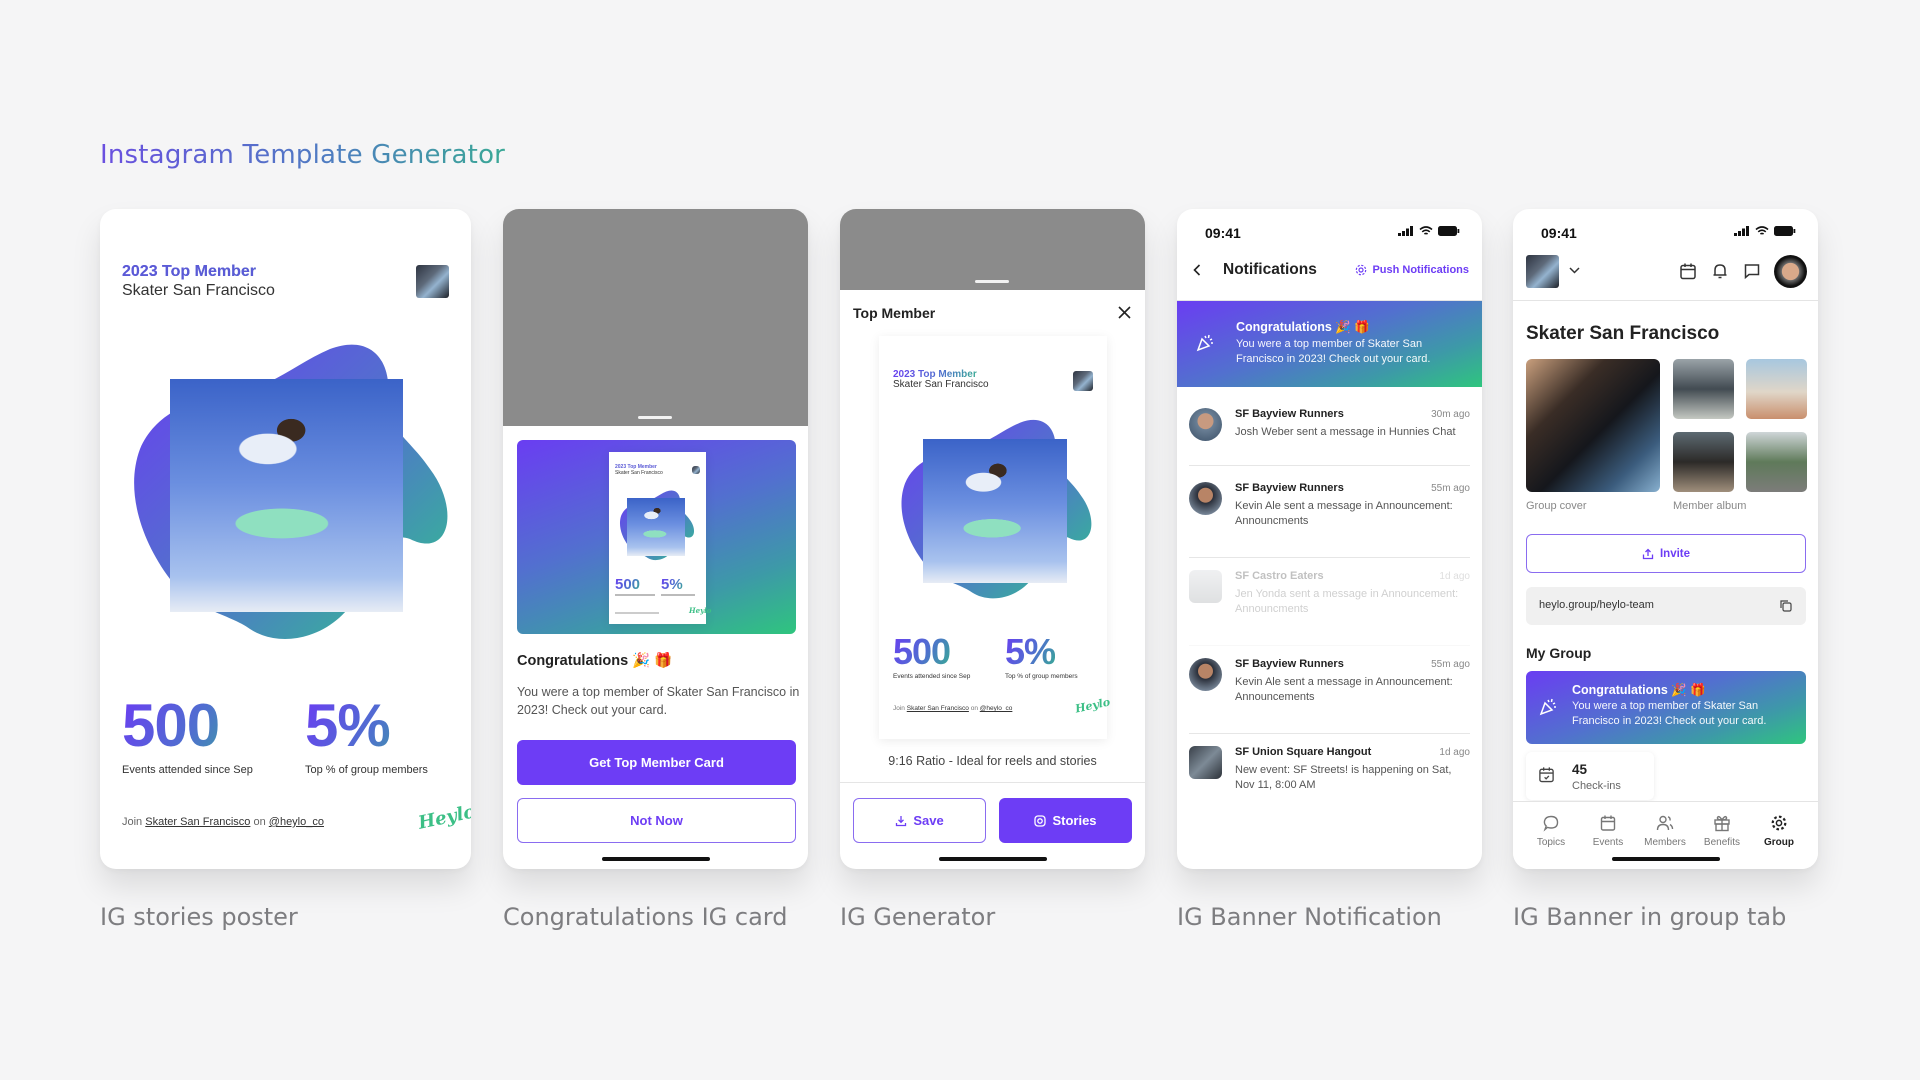 This screenshot has height=1080, width=1920. Describe the element at coordinates (1303, 752) in the screenshot. I see `notification-group: SF Union Square Hangout` at that location.